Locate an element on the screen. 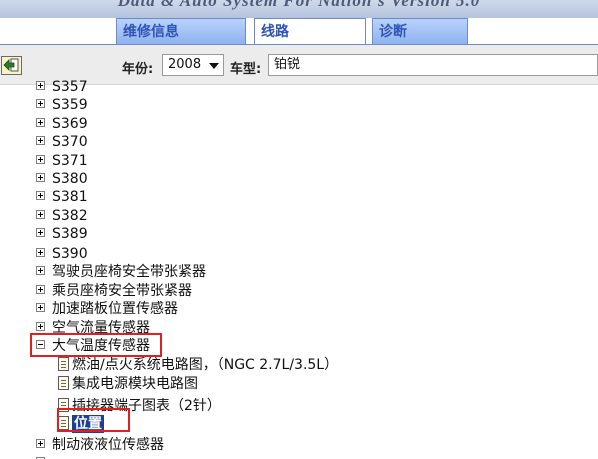 Image resolution: width=598 pixels, height=459 pixels. back-arrow-icon is located at coordinates (11, 65).